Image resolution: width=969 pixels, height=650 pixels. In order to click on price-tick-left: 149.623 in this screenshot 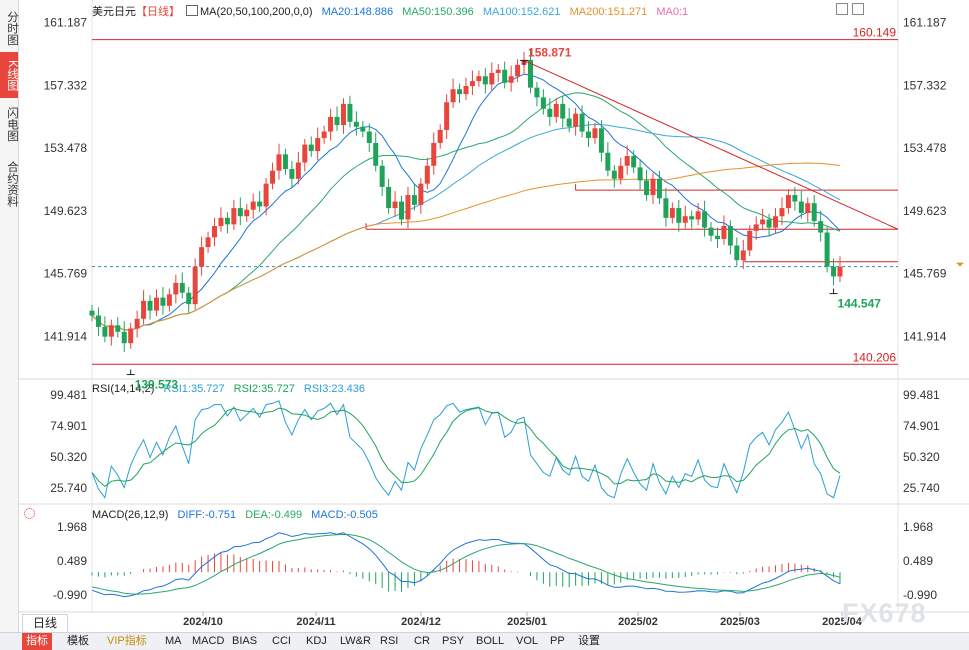, I will do `click(66, 211)`.